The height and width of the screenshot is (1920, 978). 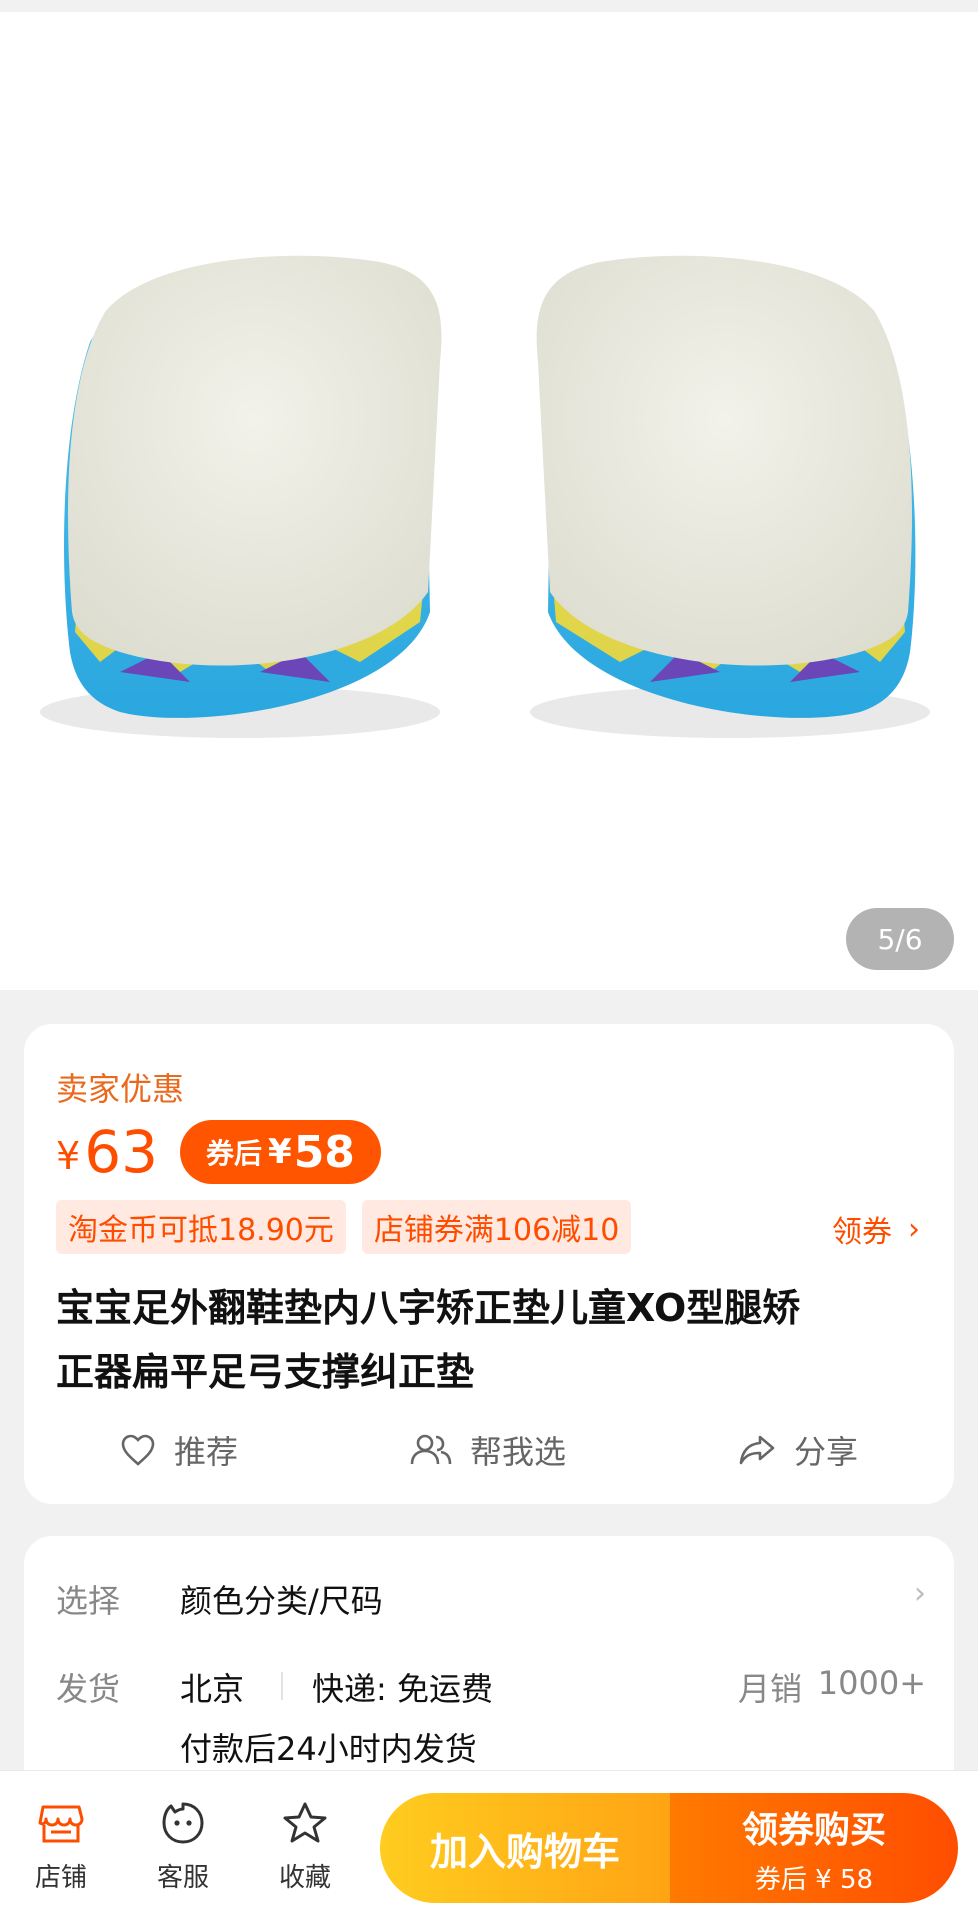 I want to click on star-icon, so click(x=305, y=1822).